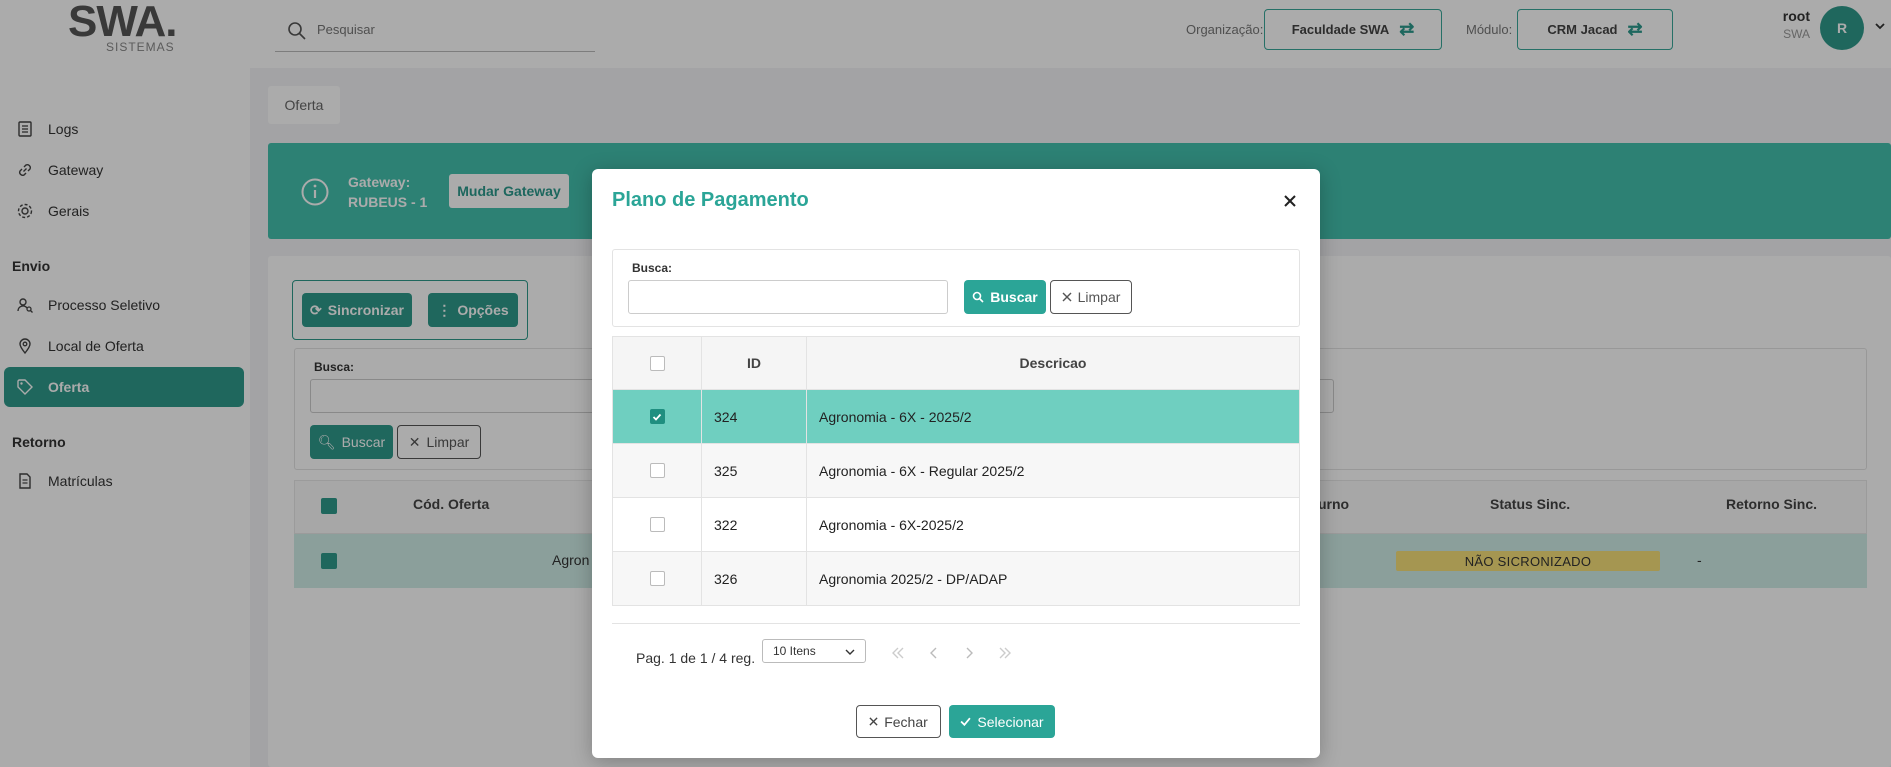 This screenshot has width=1891, height=767. What do you see at coordinates (850, 652) in the screenshot?
I see `chevron-down-icon` at bounding box center [850, 652].